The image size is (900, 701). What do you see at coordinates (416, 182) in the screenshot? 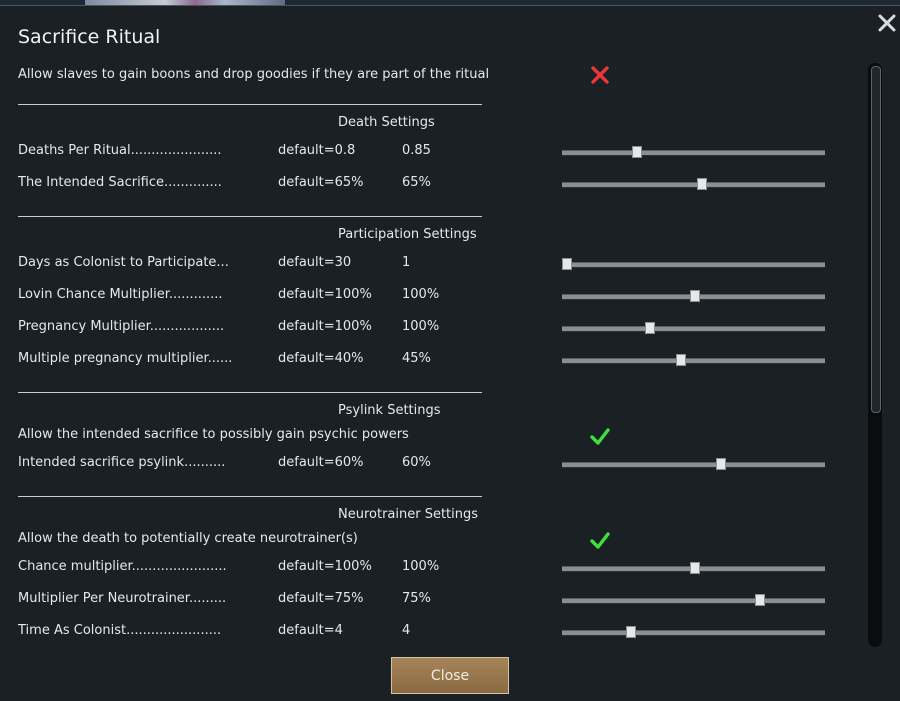
I see `setting-value: 65%` at bounding box center [416, 182].